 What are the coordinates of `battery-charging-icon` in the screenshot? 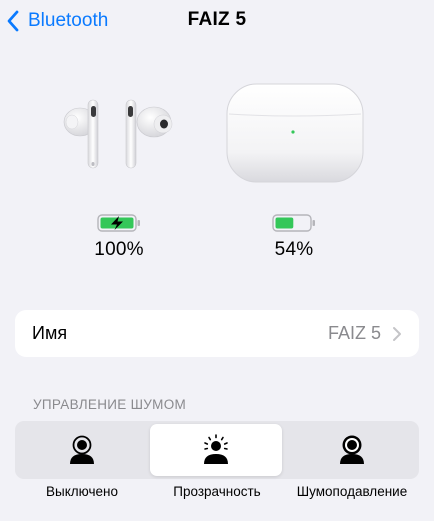 It's located at (118, 223).